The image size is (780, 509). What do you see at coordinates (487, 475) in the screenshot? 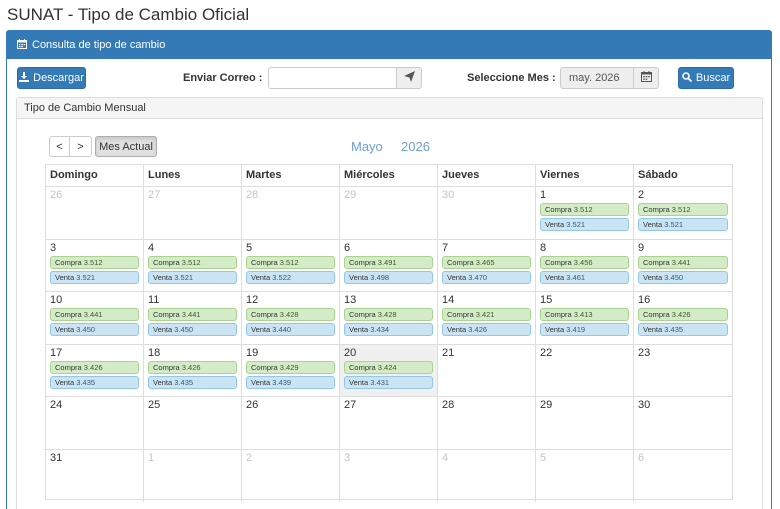
I see `calendar-day-cell: 4` at bounding box center [487, 475].